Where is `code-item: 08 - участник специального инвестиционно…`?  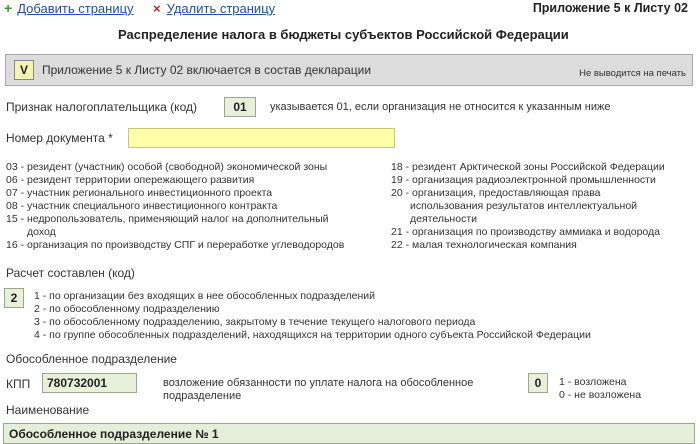 code-item: 08 - участник специального инвестиционно… is located at coordinates (142, 206).